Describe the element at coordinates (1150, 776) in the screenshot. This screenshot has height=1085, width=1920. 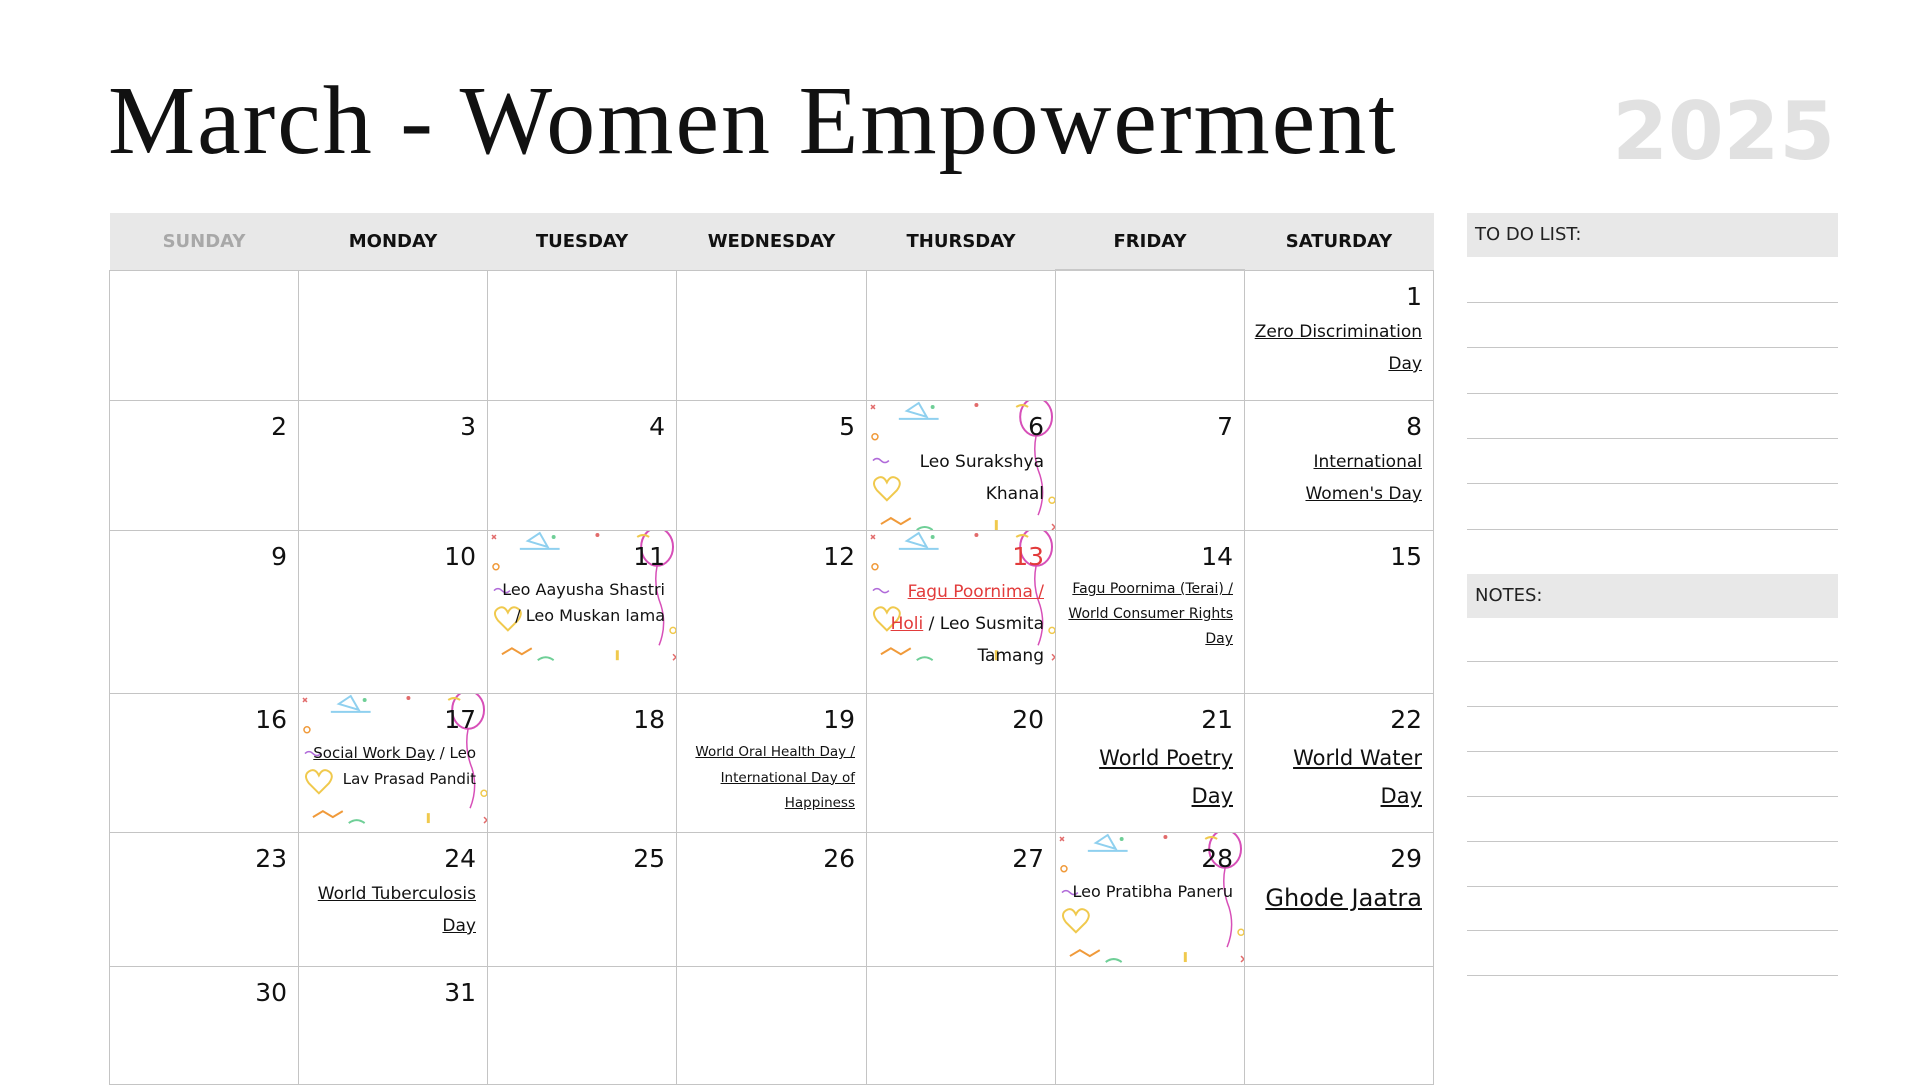
I see `event-world-poetry-day: World Poetry Day` at that location.